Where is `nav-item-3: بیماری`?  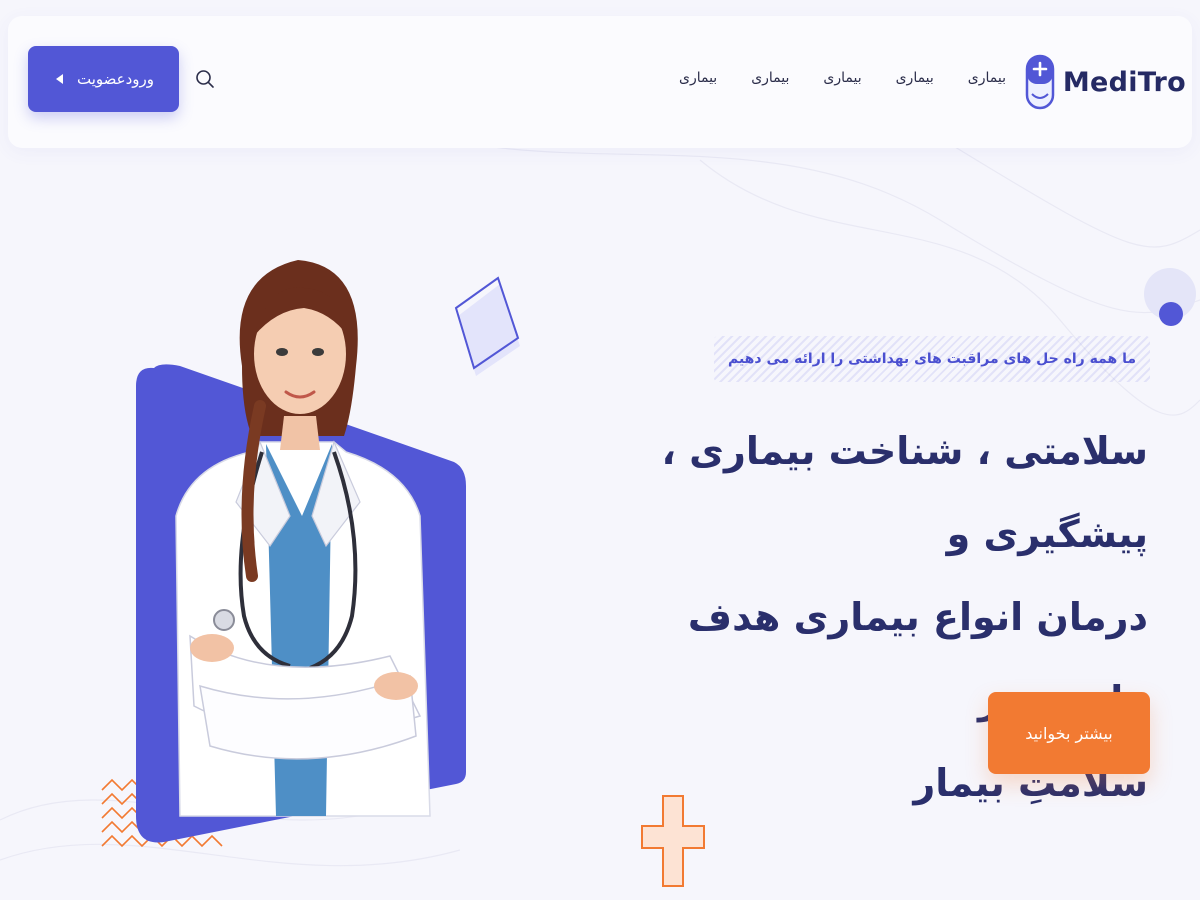 nav-item-3: بیماری is located at coordinates (842, 78).